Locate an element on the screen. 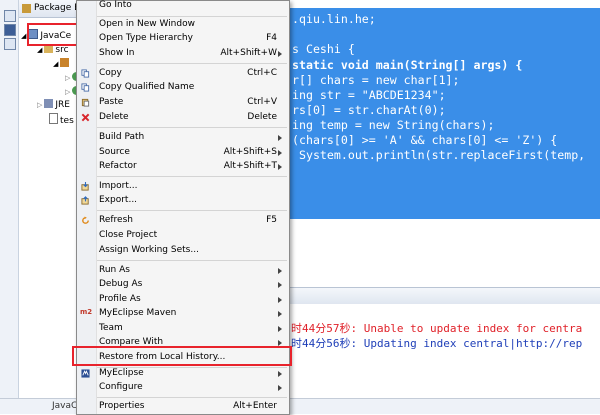 The image size is (600, 415). menu-item-paste: Paste Ctrl+V is located at coordinates (183, 103).